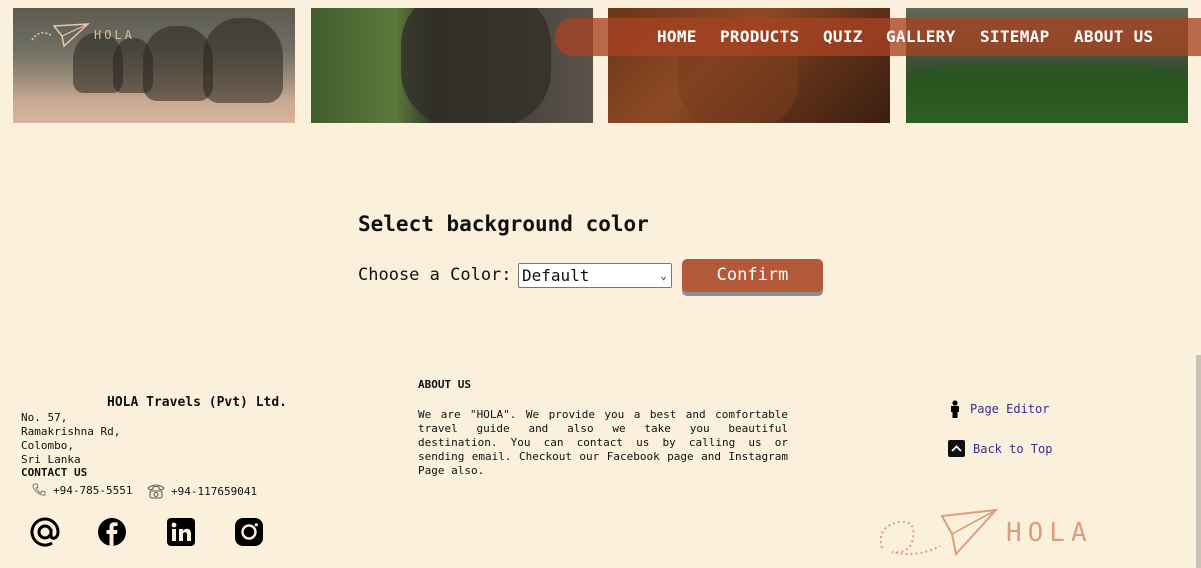  What do you see at coordinates (556, 275) in the screenshot?
I see `color-select-value: Default` at bounding box center [556, 275].